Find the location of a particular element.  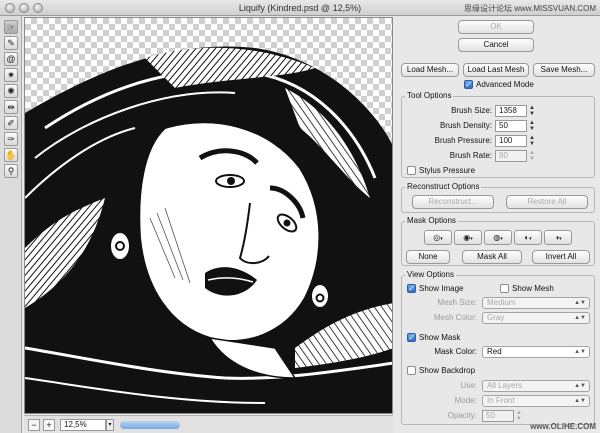

mask-intersect-icon: ◐▾ is located at coordinates (528, 237).